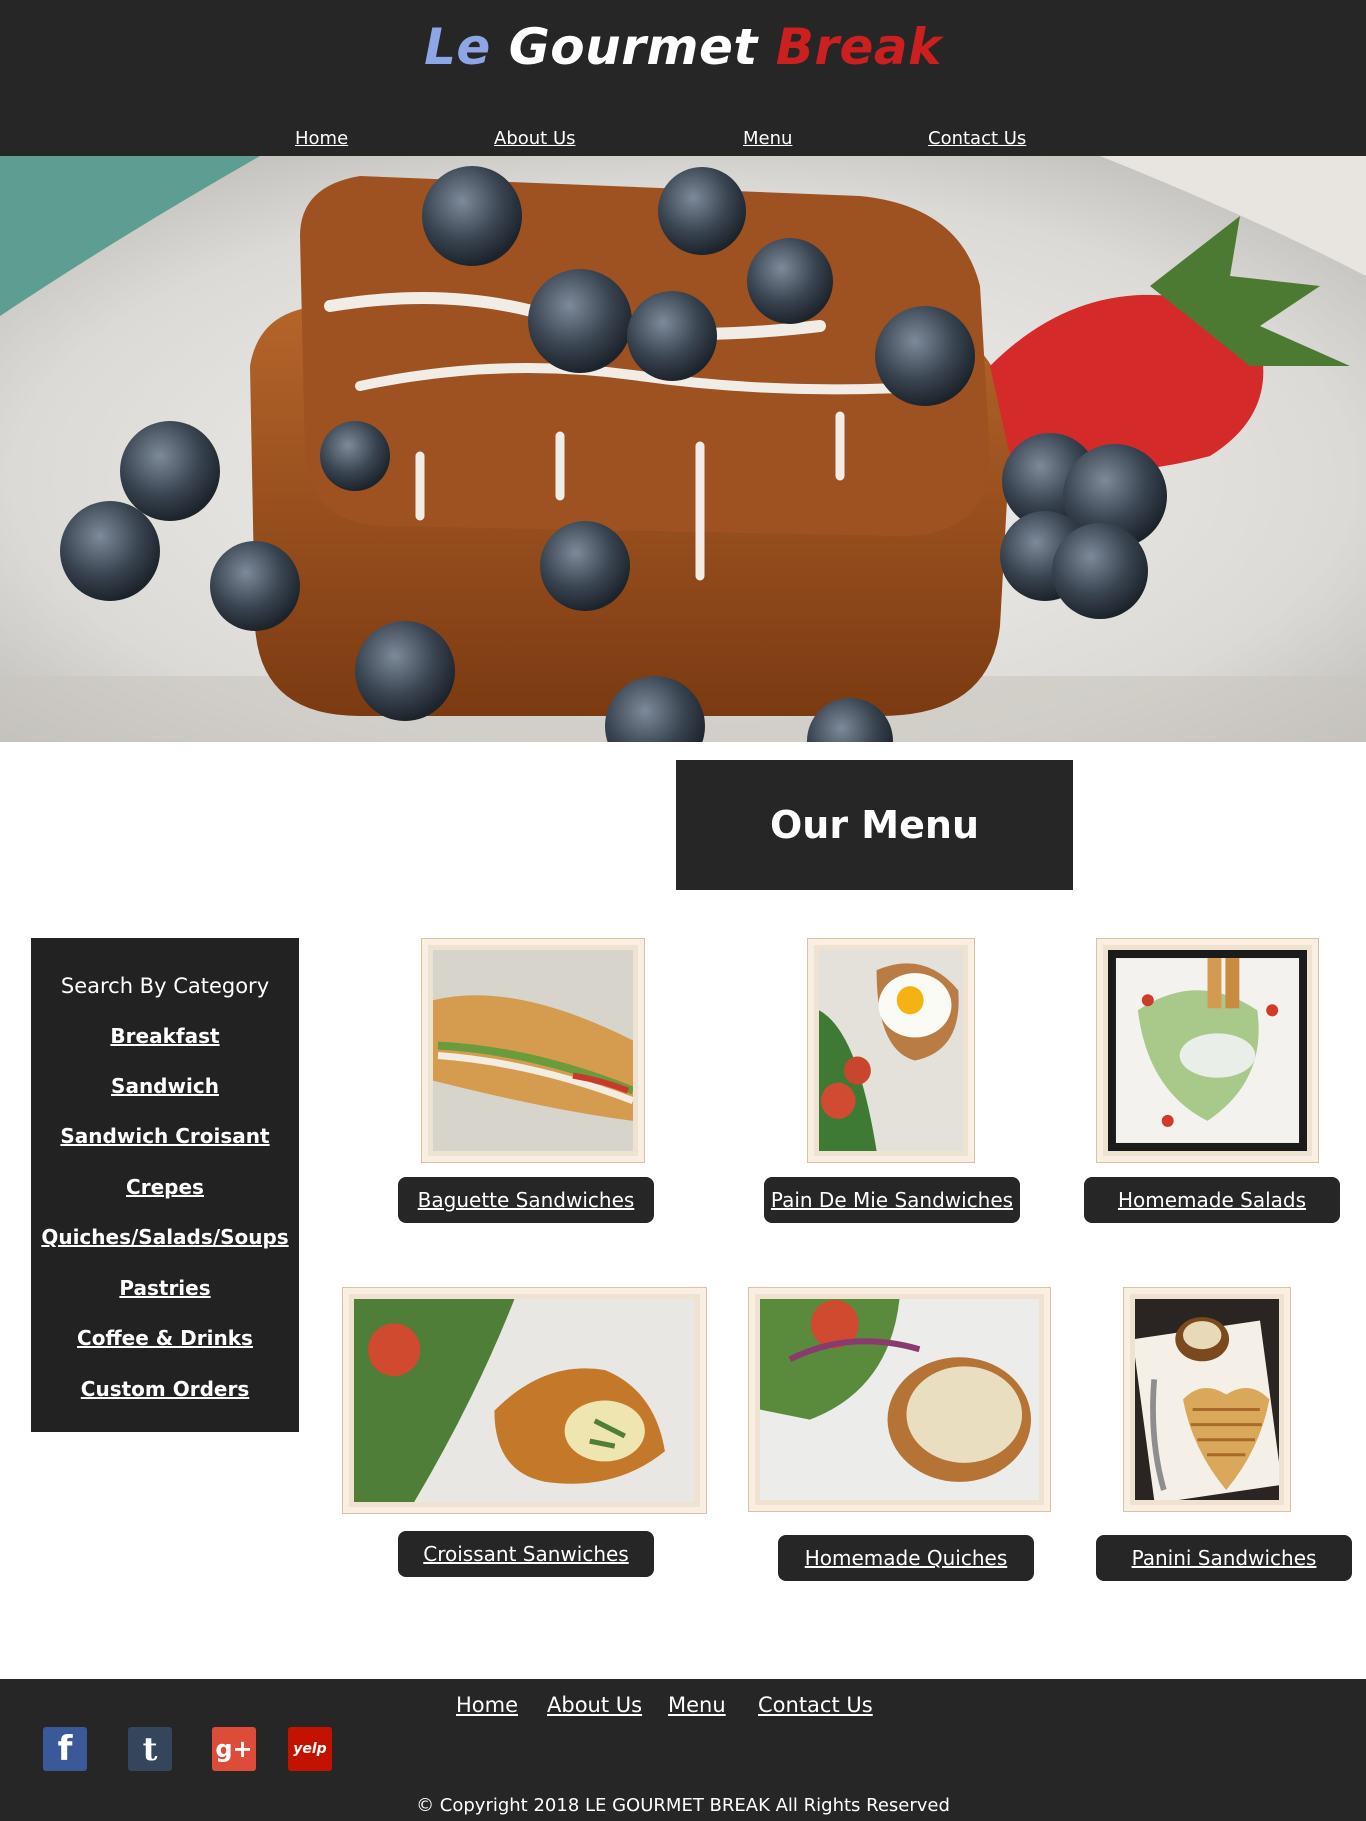 This screenshot has width=1366, height=1821. I want to click on category-coffee-drinks: Coffee & Drinks, so click(165, 1338).